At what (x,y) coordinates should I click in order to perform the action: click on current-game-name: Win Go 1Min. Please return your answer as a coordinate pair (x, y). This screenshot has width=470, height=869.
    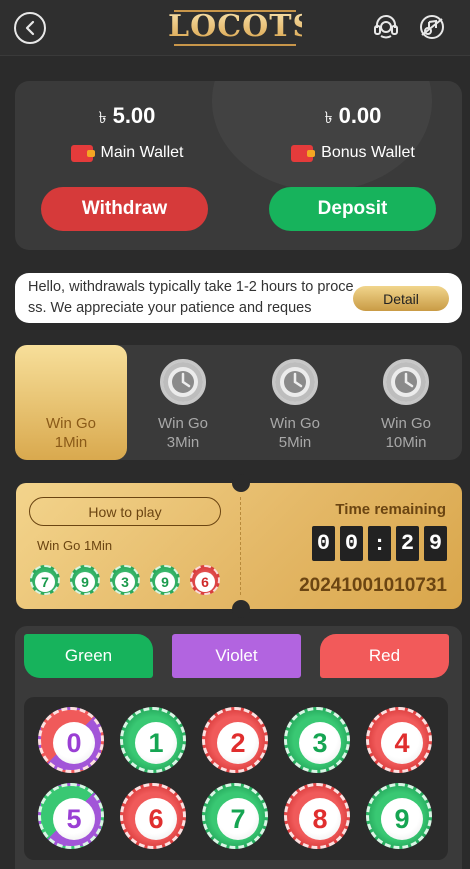
    Looking at the image, I should click on (75, 545).